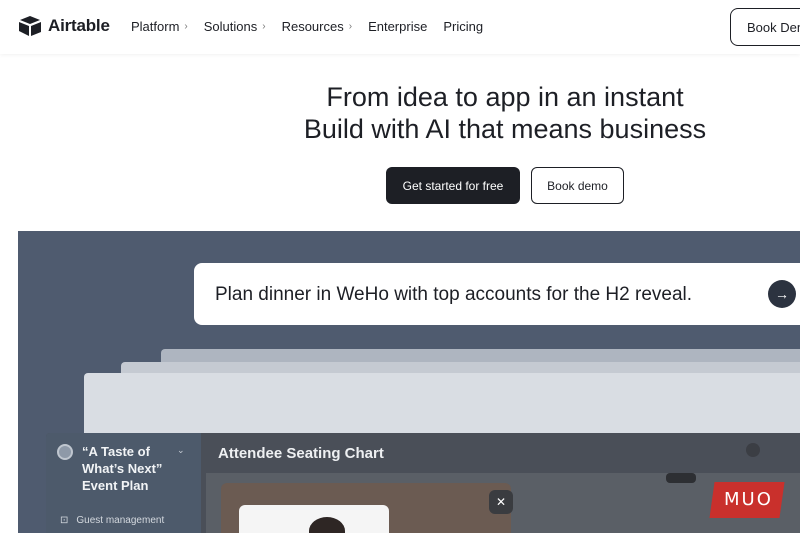  What do you see at coordinates (181, 450) in the screenshot?
I see `chevron-down-icon: ⌄` at bounding box center [181, 450].